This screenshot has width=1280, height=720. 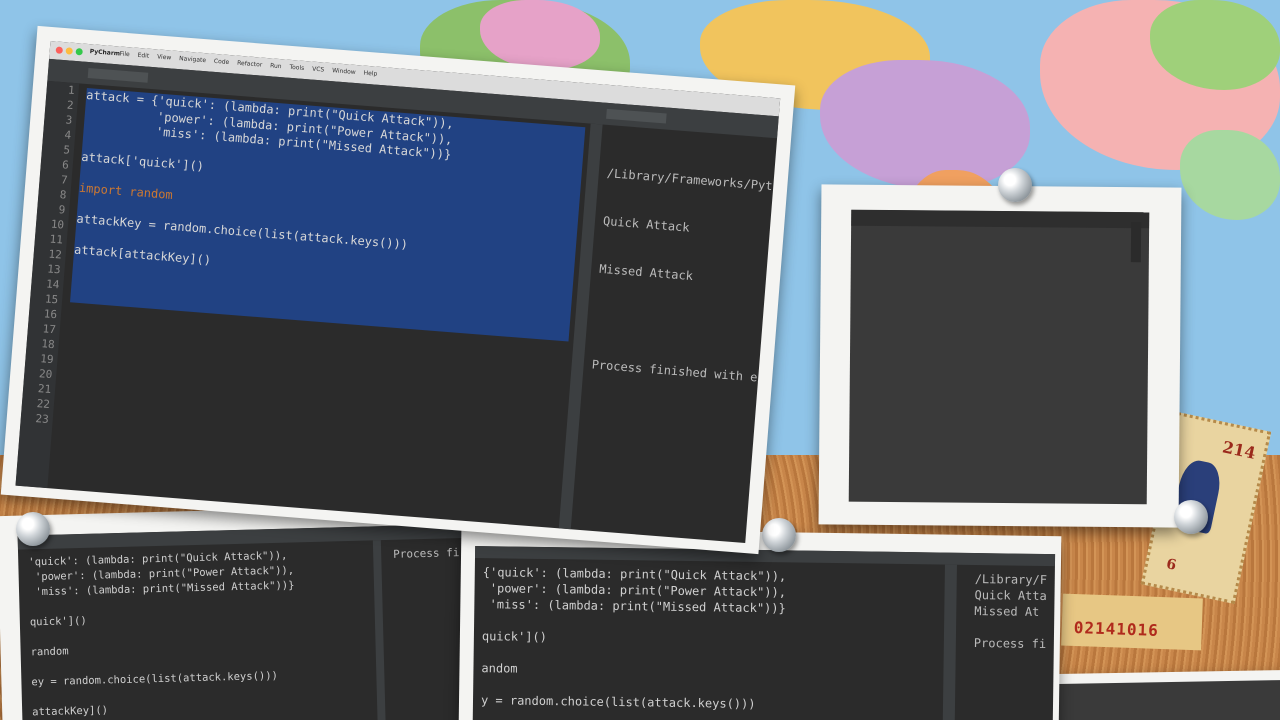 What do you see at coordinates (79, 51) in the screenshot?
I see `window-zoom-button` at bounding box center [79, 51].